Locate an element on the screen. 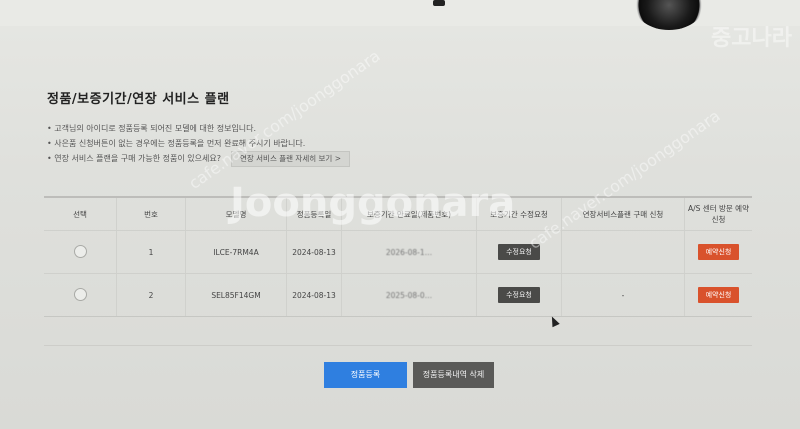 This screenshot has width=800, height=429. watermark-logo: Joonggonara is located at coordinates (373, 203).